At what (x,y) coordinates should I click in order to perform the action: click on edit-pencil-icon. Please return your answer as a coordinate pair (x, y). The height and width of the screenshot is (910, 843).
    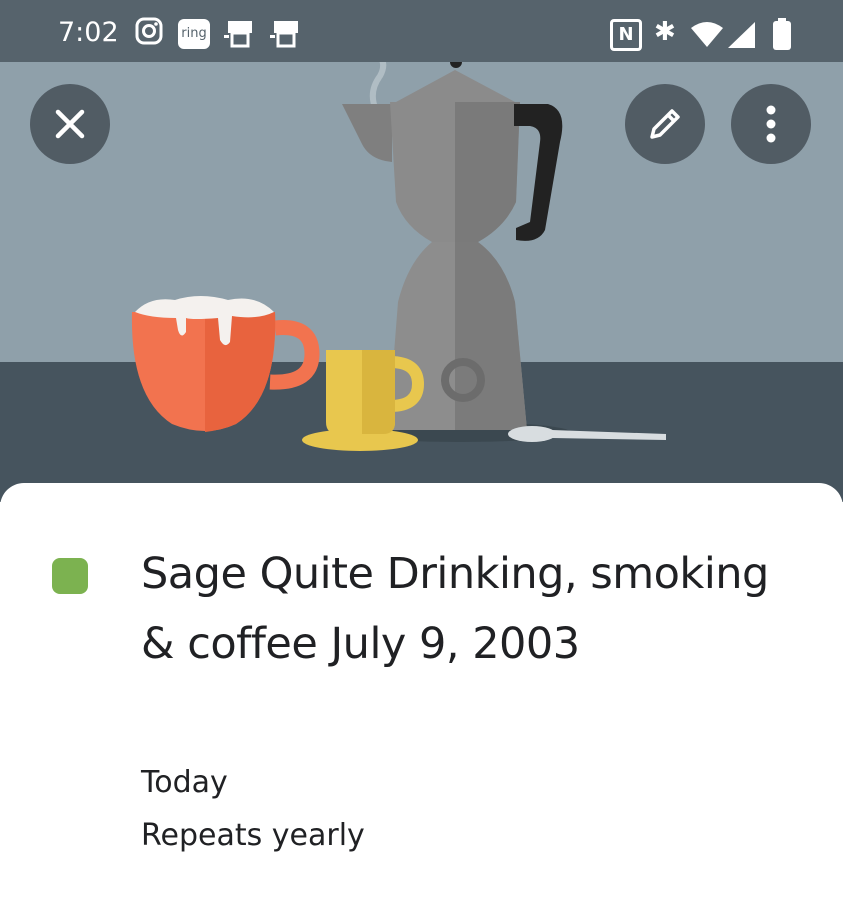
    Looking at the image, I should click on (665, 124).